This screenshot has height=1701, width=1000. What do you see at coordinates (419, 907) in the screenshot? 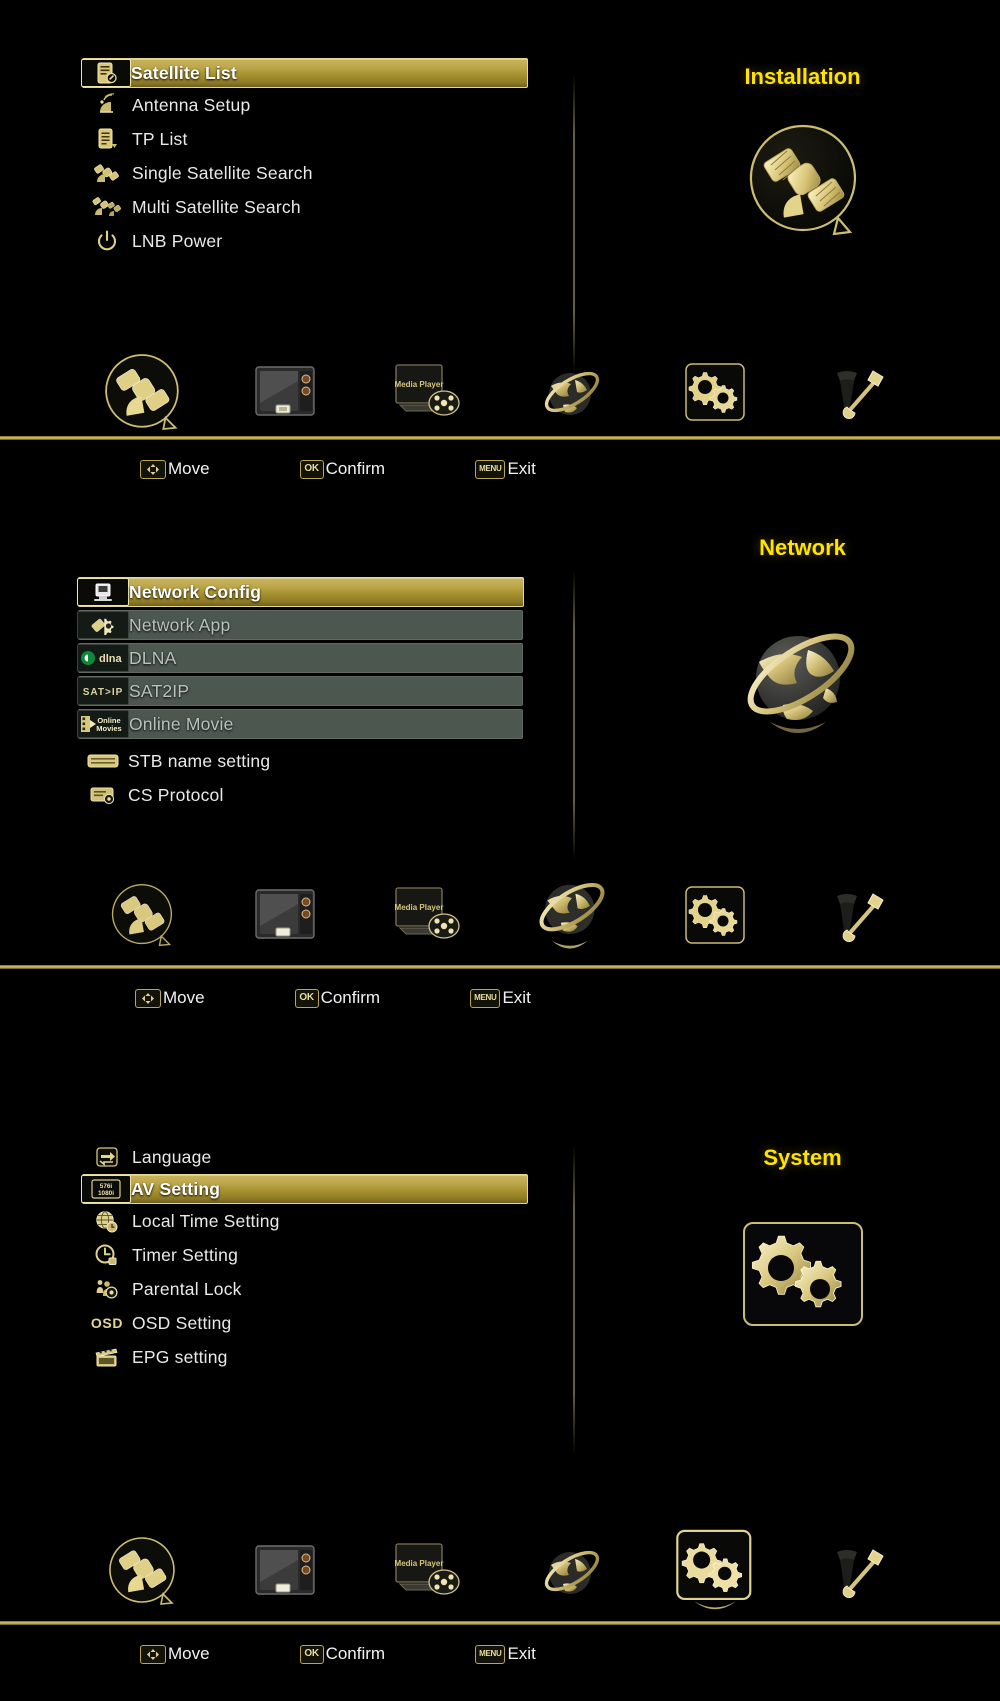
I see `svg-text: Media Player` at bounding box center [419, 907].